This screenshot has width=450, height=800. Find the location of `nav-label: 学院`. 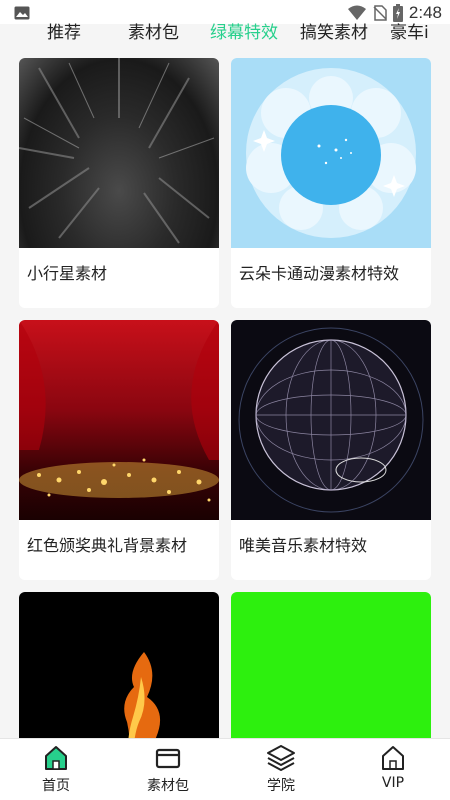

nav-label: 学院 is located at coordinates (281, 786).